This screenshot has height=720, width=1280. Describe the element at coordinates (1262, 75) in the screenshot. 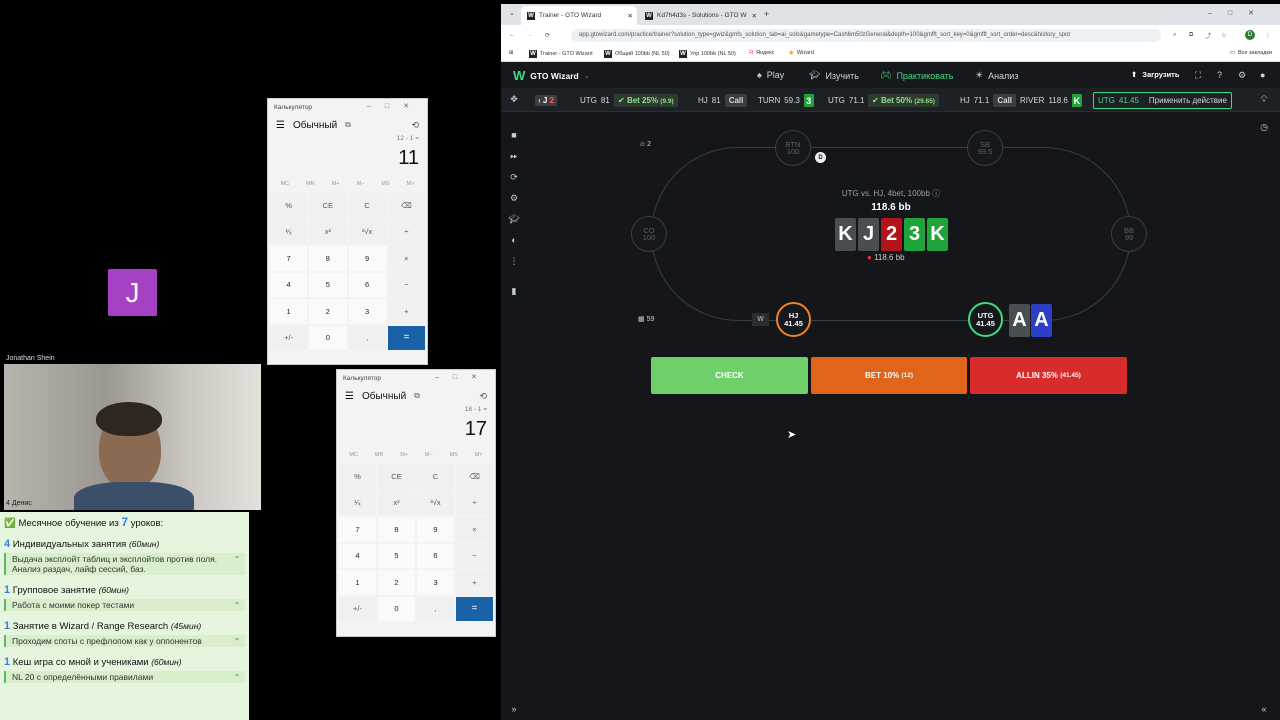

I see `account-icon: ●` at that location.